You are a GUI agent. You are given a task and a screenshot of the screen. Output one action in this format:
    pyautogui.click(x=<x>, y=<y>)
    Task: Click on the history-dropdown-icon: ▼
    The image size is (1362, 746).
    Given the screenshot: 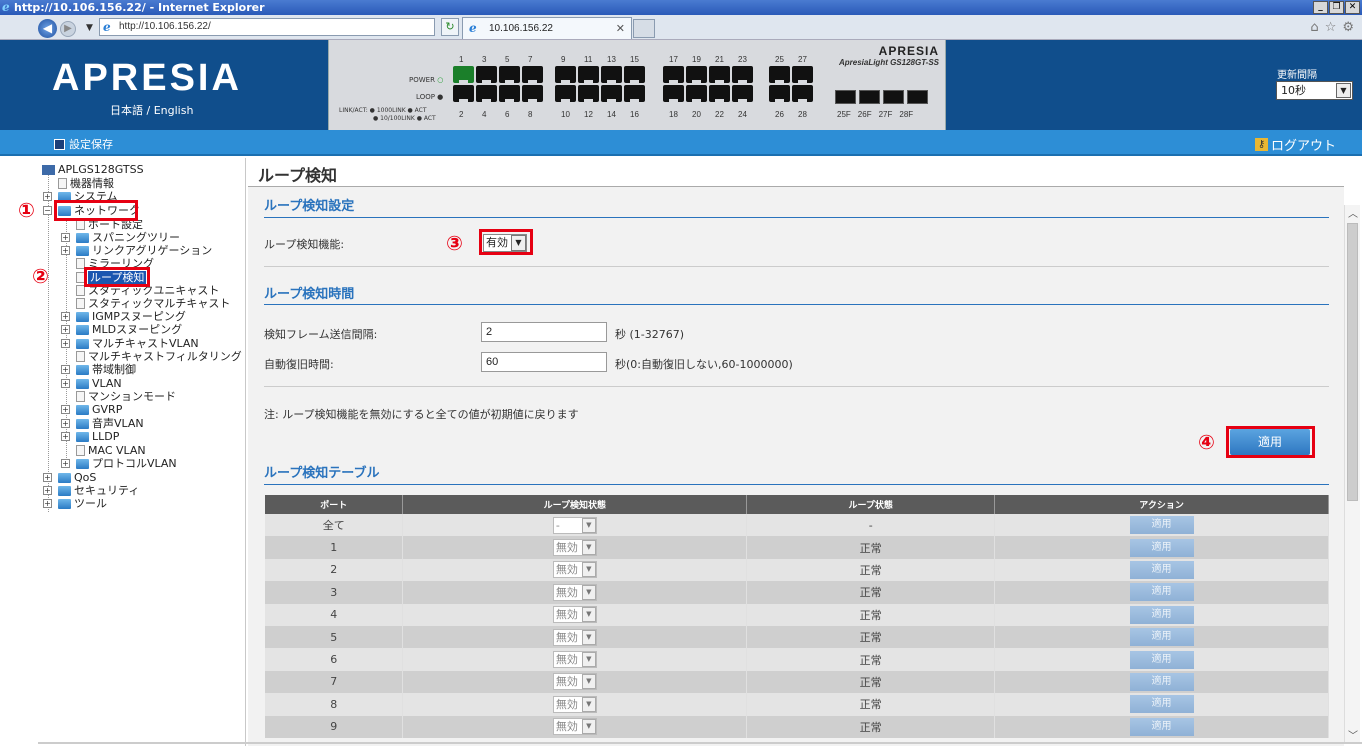 What is the action you would take?
    pyautogui.click(x=89, y=28)
    